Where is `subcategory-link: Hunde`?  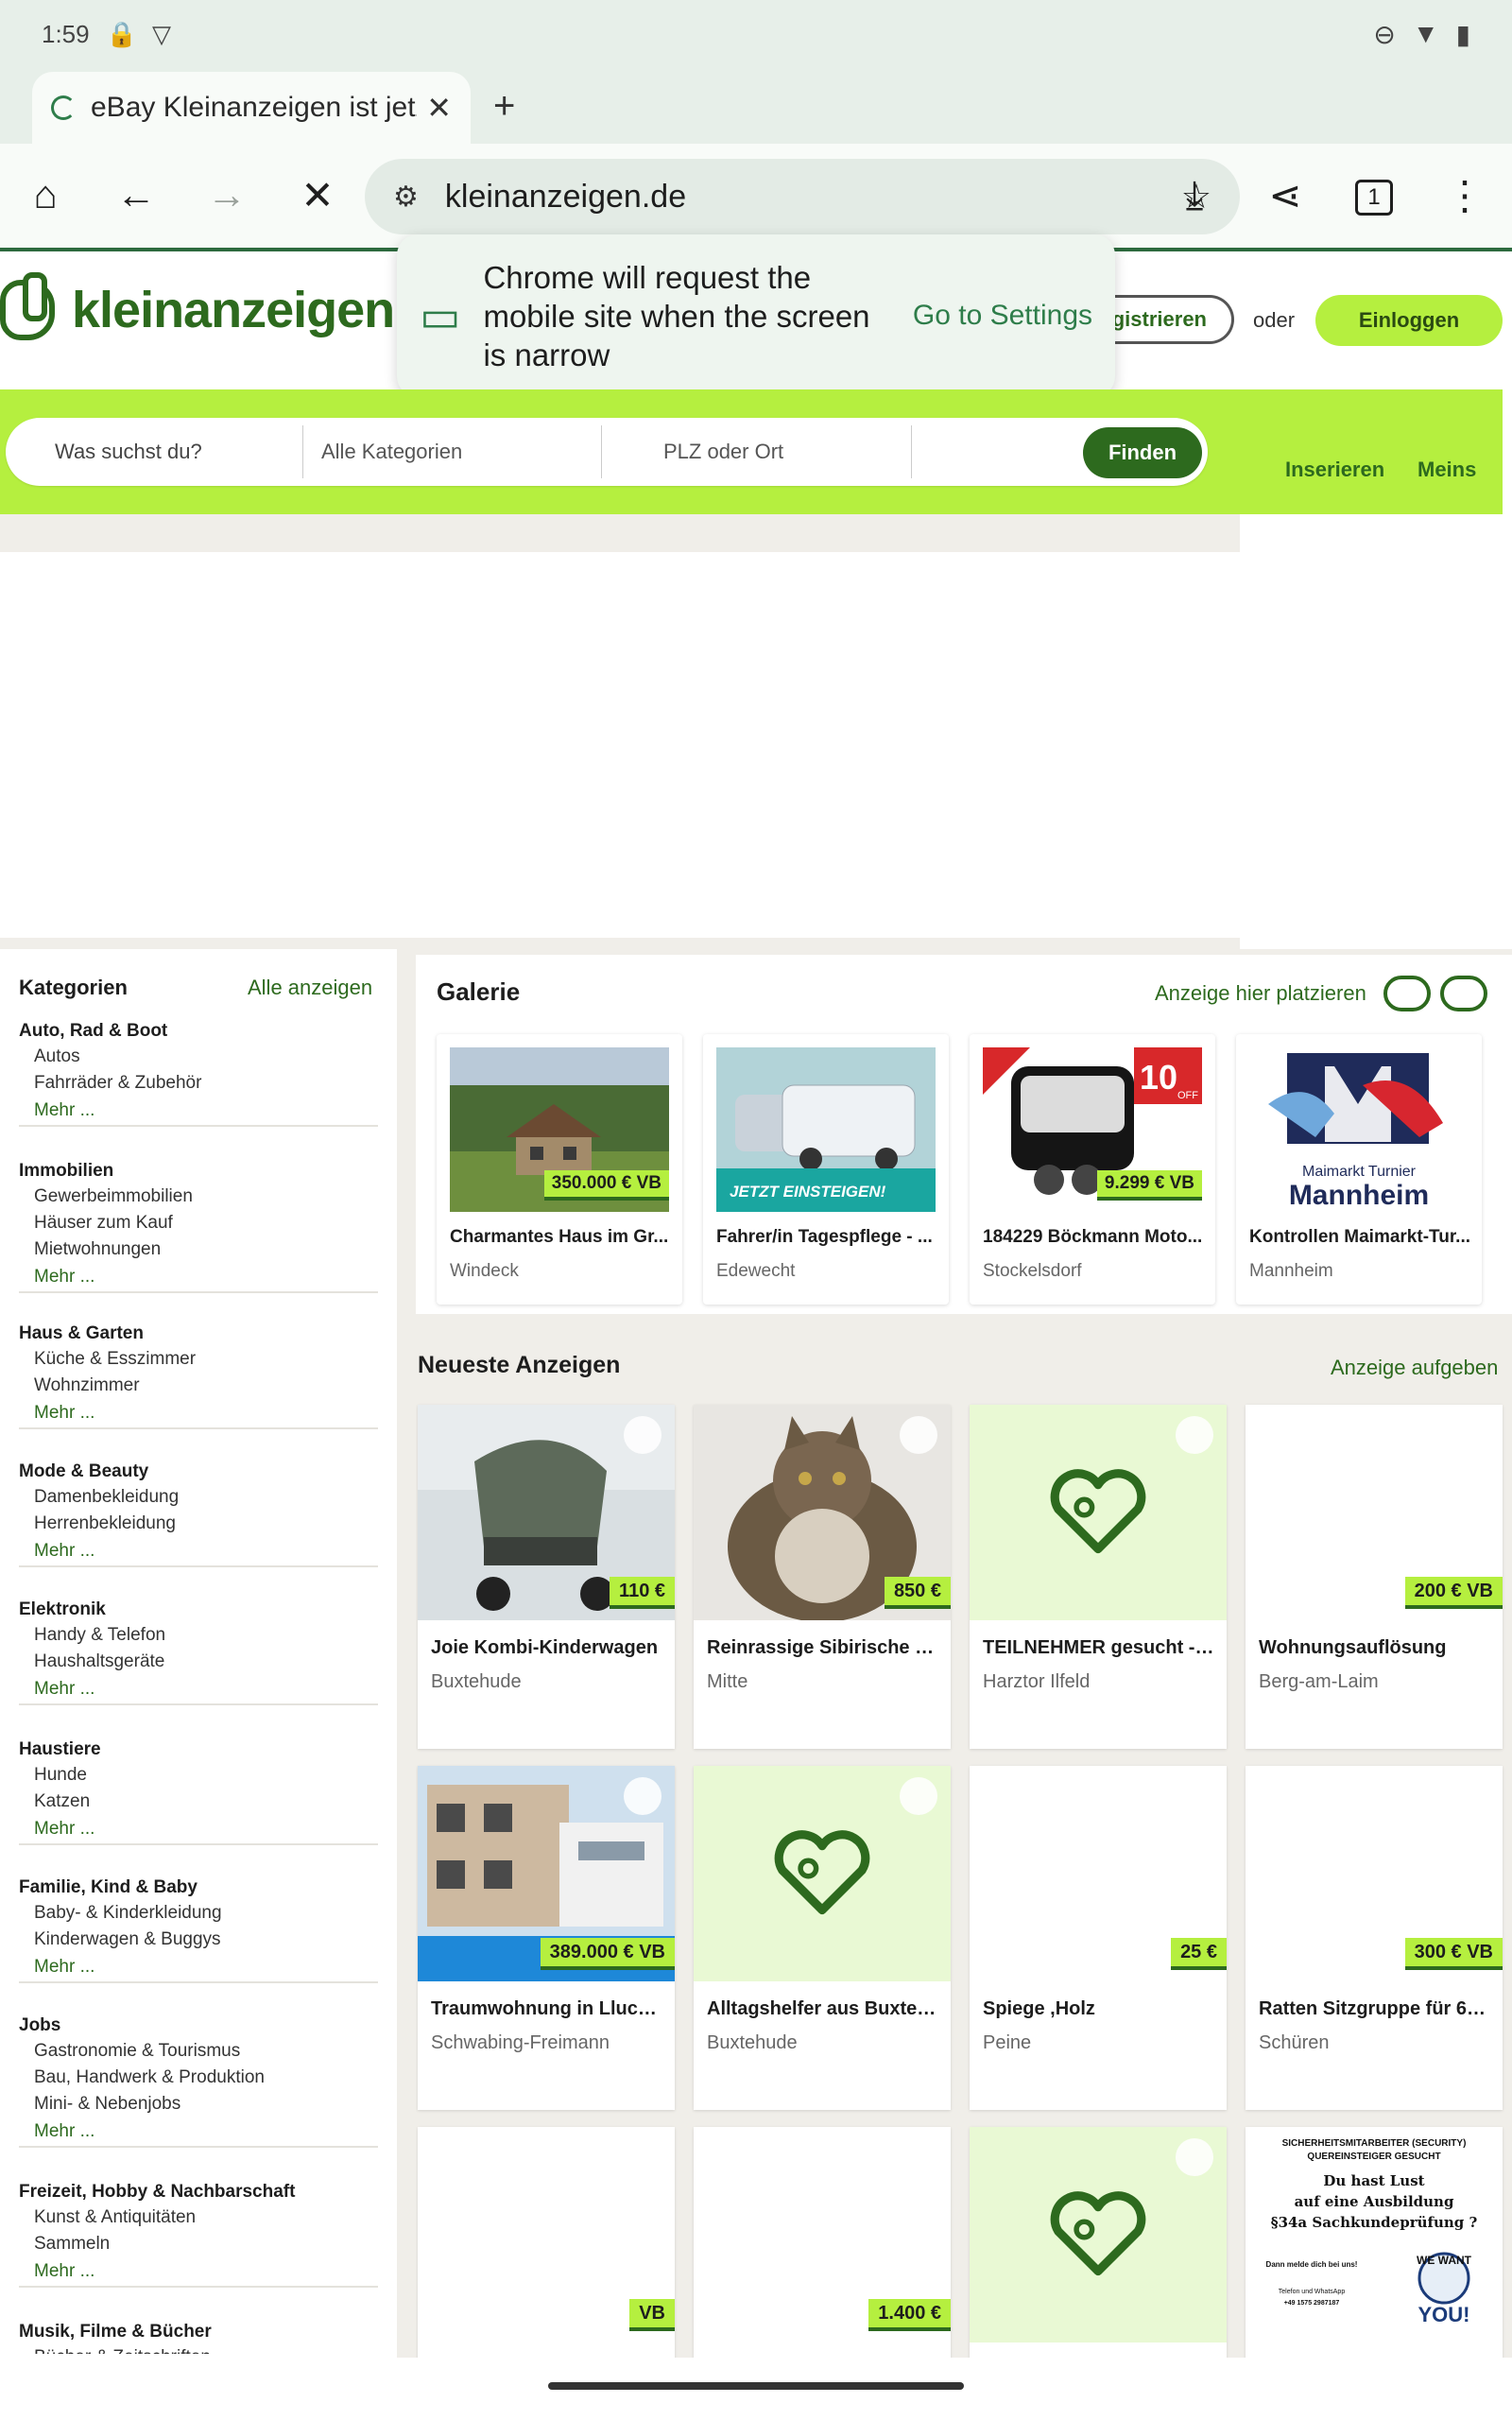
subcategory-link: Hunde is located at coordinates (206, 1775).